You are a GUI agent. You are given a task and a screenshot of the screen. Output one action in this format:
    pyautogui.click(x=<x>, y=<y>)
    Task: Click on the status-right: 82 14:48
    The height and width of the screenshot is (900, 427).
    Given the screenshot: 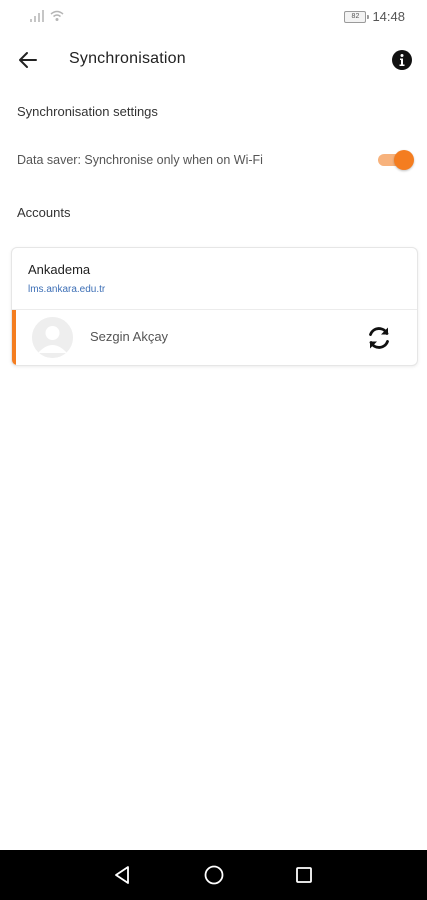 What is the action you would take?
    pyautogui.click(x=374, y=16)
    